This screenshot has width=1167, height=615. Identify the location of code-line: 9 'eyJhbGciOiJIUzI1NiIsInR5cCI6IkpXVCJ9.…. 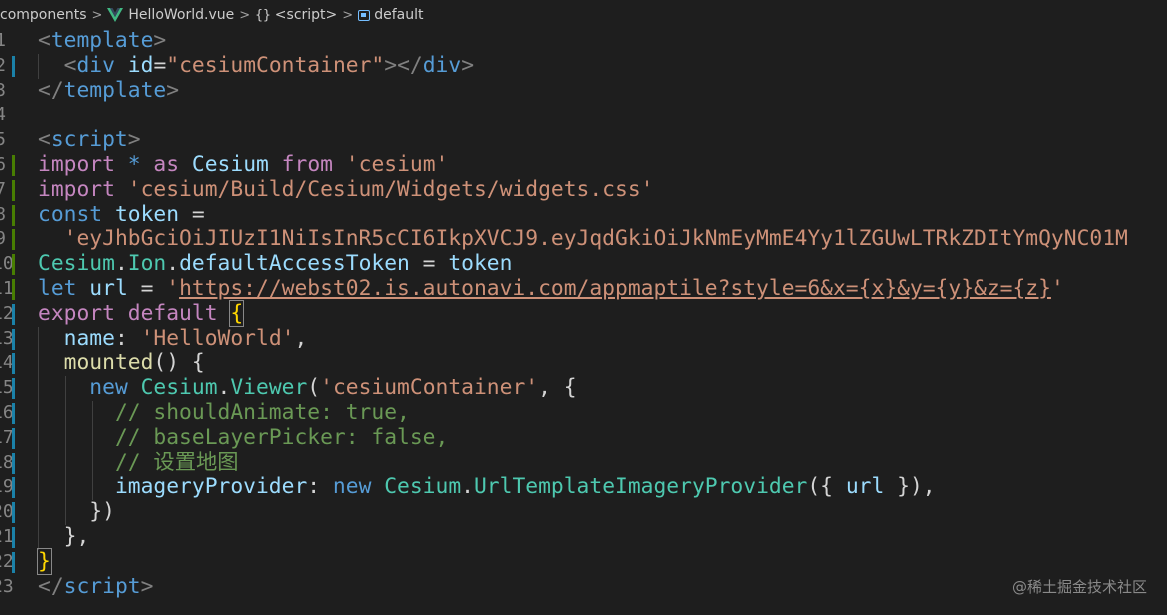
(583, 239).